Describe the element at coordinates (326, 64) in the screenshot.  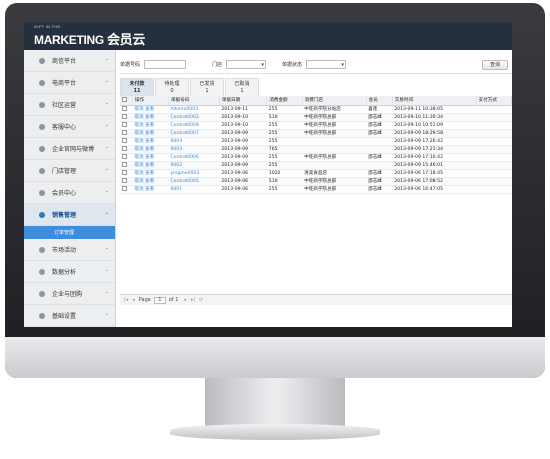
I see `status-select` at that location.